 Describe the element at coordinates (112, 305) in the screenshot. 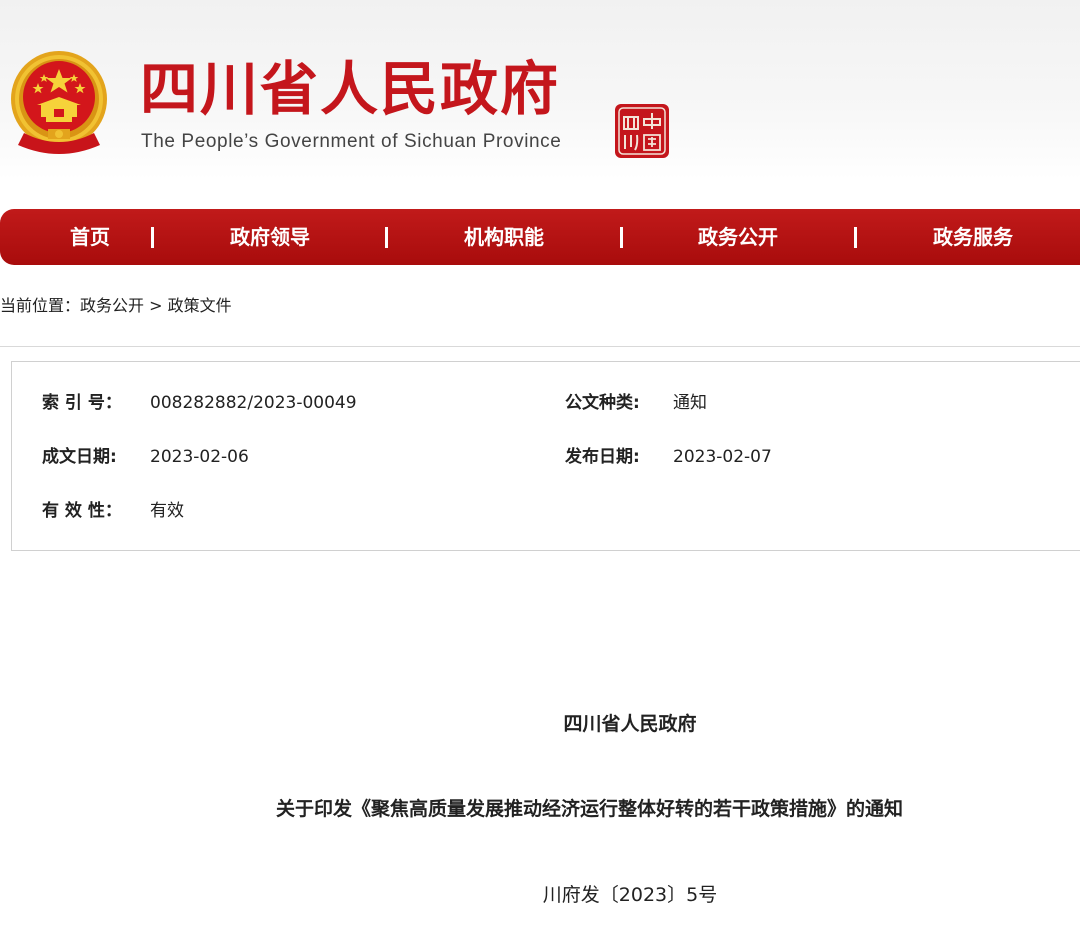

I see `breadcrumb-item-public-affairs: 政务公开` at that location.